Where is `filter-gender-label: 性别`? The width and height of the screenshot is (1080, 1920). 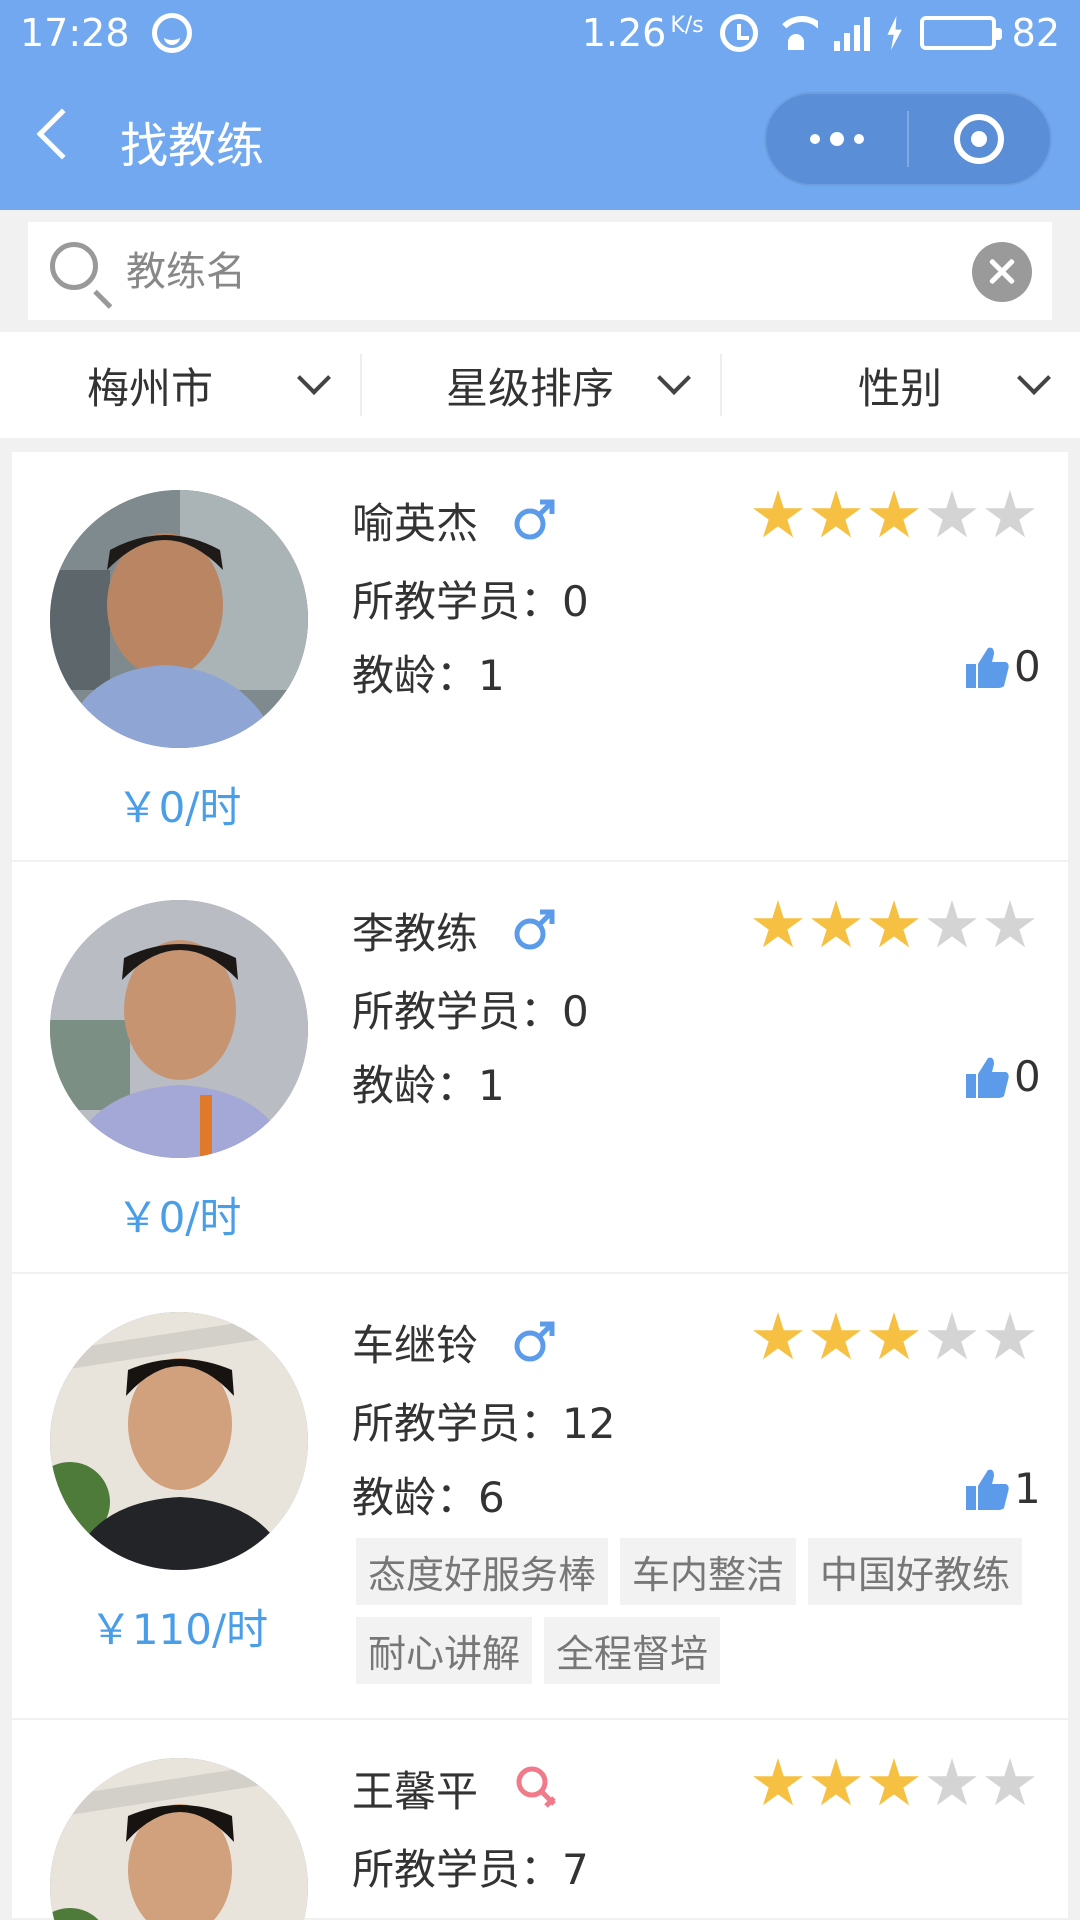 filter-gender-label: 性别 is located at coordinates (899, 388).